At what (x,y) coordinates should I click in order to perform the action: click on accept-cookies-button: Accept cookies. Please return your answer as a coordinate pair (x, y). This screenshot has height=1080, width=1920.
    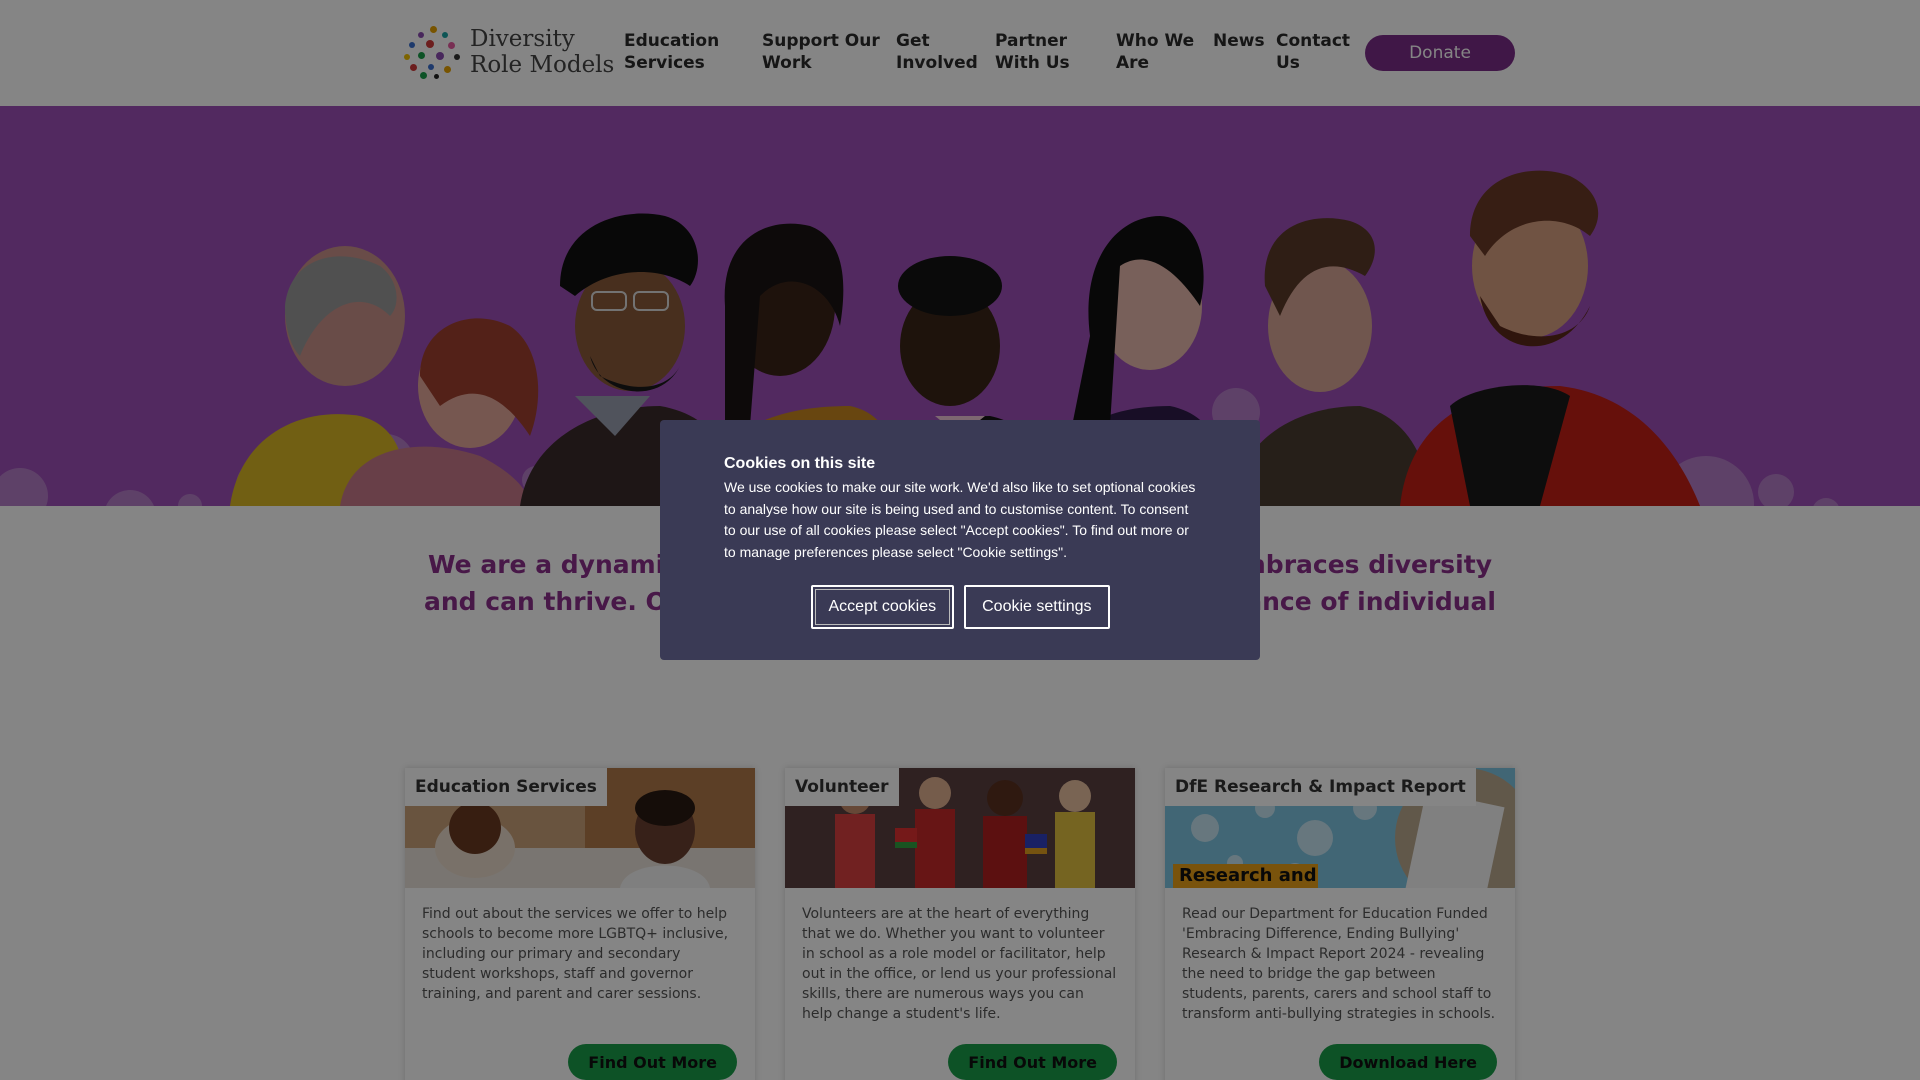
    Looking at the image, I should click on (882, 607).